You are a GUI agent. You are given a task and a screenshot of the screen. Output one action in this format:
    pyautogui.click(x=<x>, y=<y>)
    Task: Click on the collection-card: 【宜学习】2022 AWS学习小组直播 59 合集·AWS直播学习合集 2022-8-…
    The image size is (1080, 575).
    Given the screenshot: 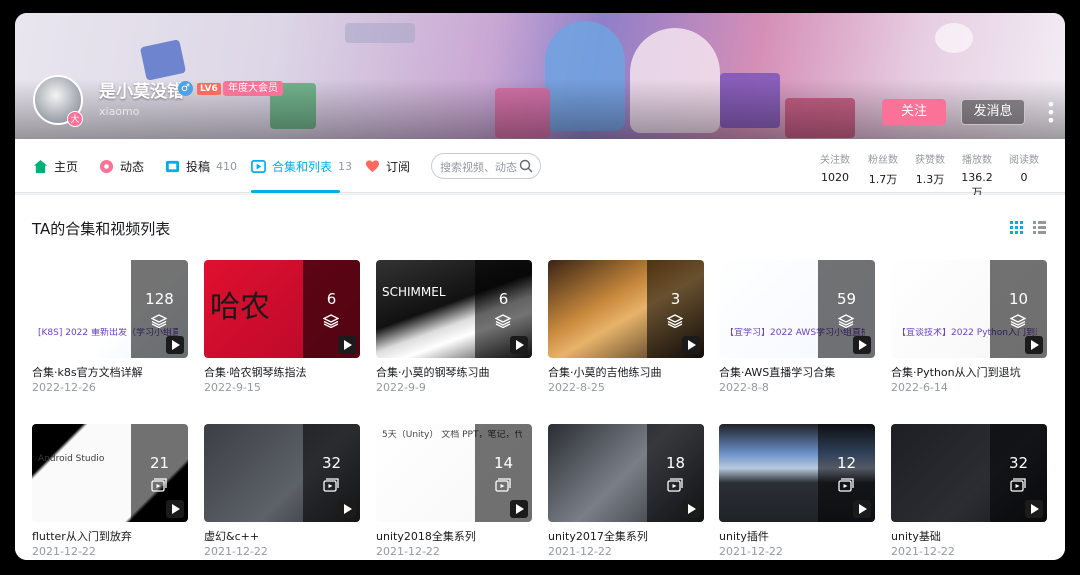 What is the action you would take?
    pyautogui.click(x=797, y=330)
    